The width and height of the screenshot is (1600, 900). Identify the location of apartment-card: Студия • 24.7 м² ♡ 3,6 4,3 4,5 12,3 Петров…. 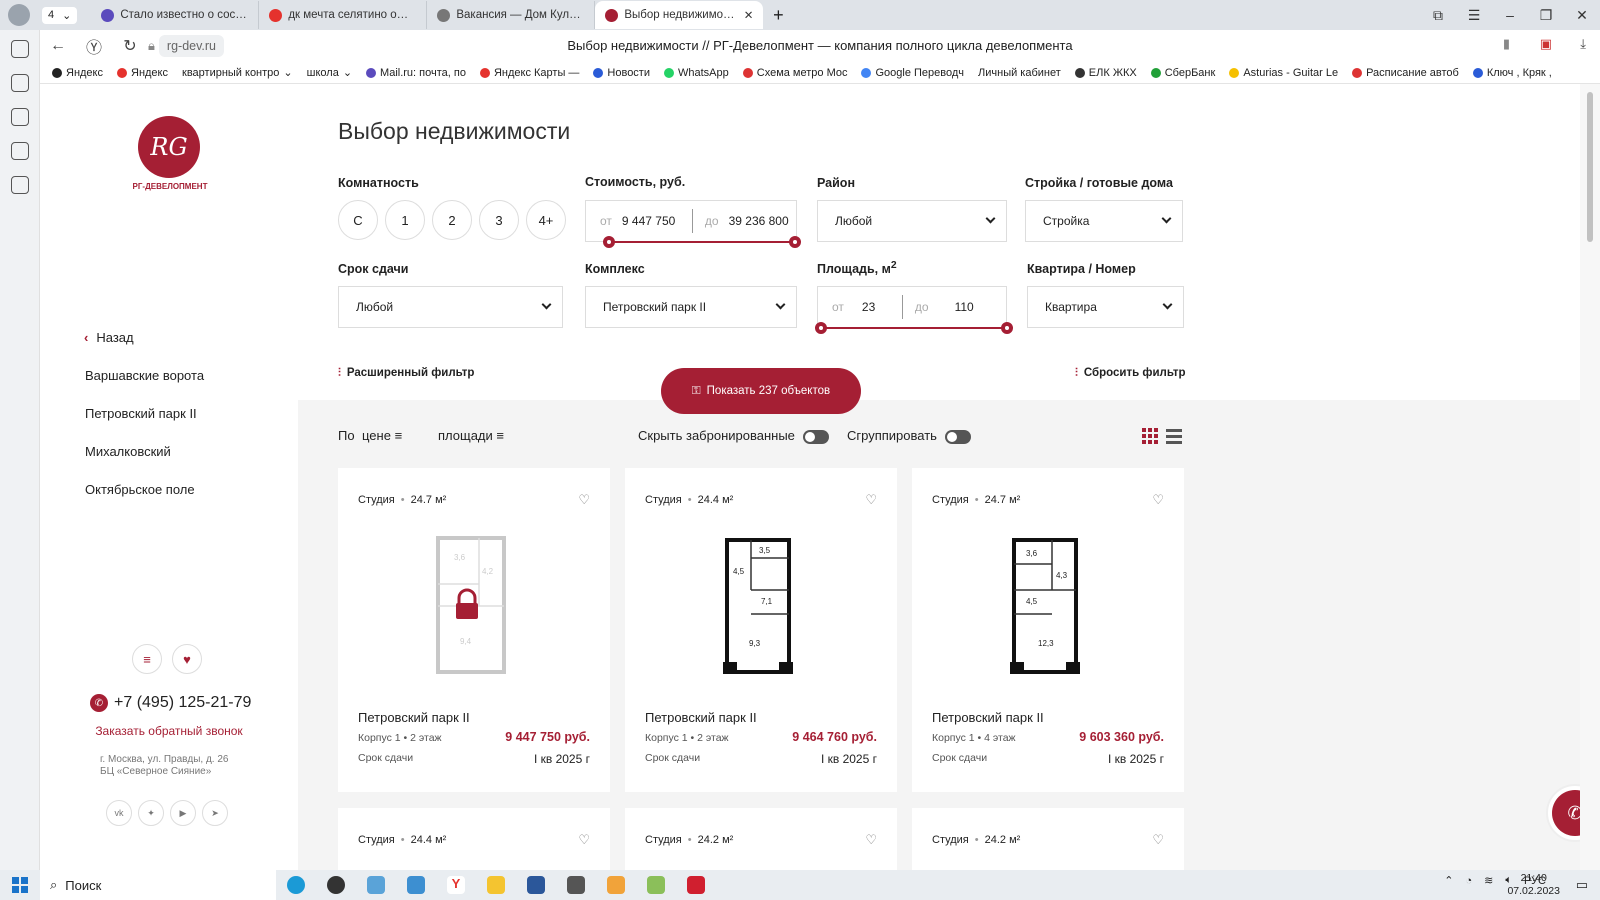
(1048, 630).